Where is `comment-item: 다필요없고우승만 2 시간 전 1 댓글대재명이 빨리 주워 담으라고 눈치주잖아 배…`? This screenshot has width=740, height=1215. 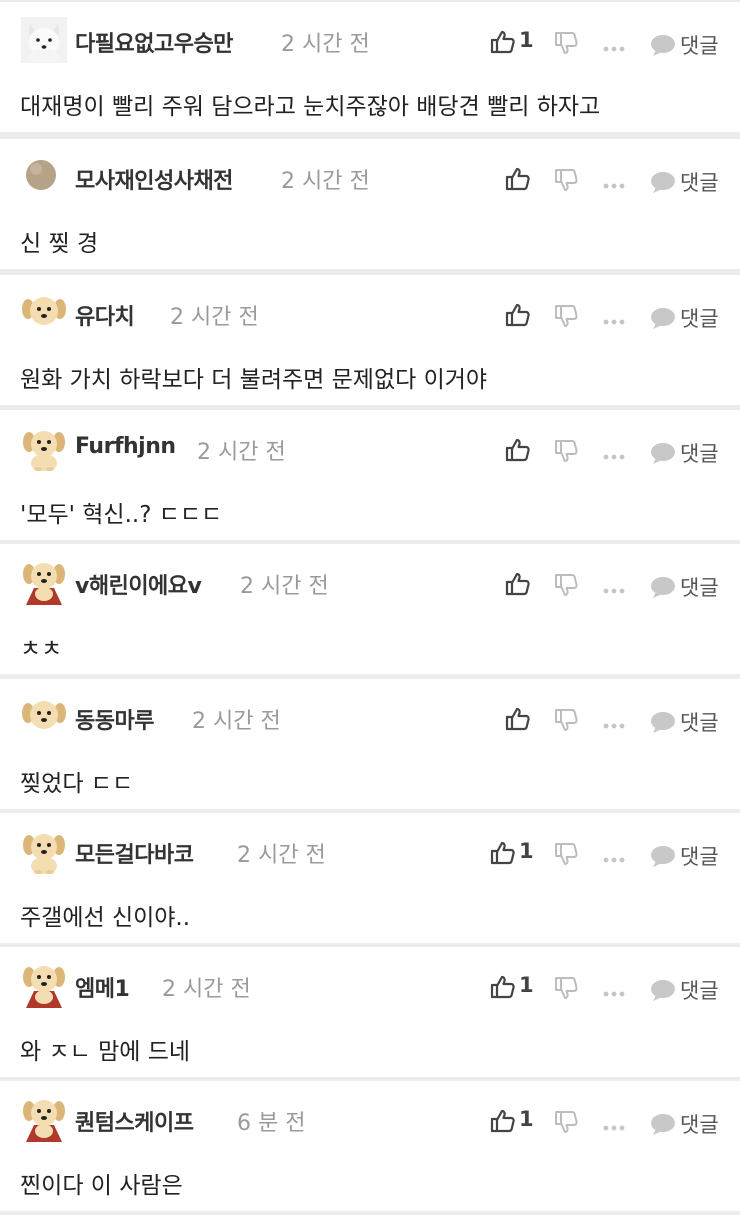 comment-item: 다필요없고우승만 2 시간 전 1 댓글대재명이 빨리 주워 담으라고 눈치주잖아 배… is located at coordinates (370, 67).